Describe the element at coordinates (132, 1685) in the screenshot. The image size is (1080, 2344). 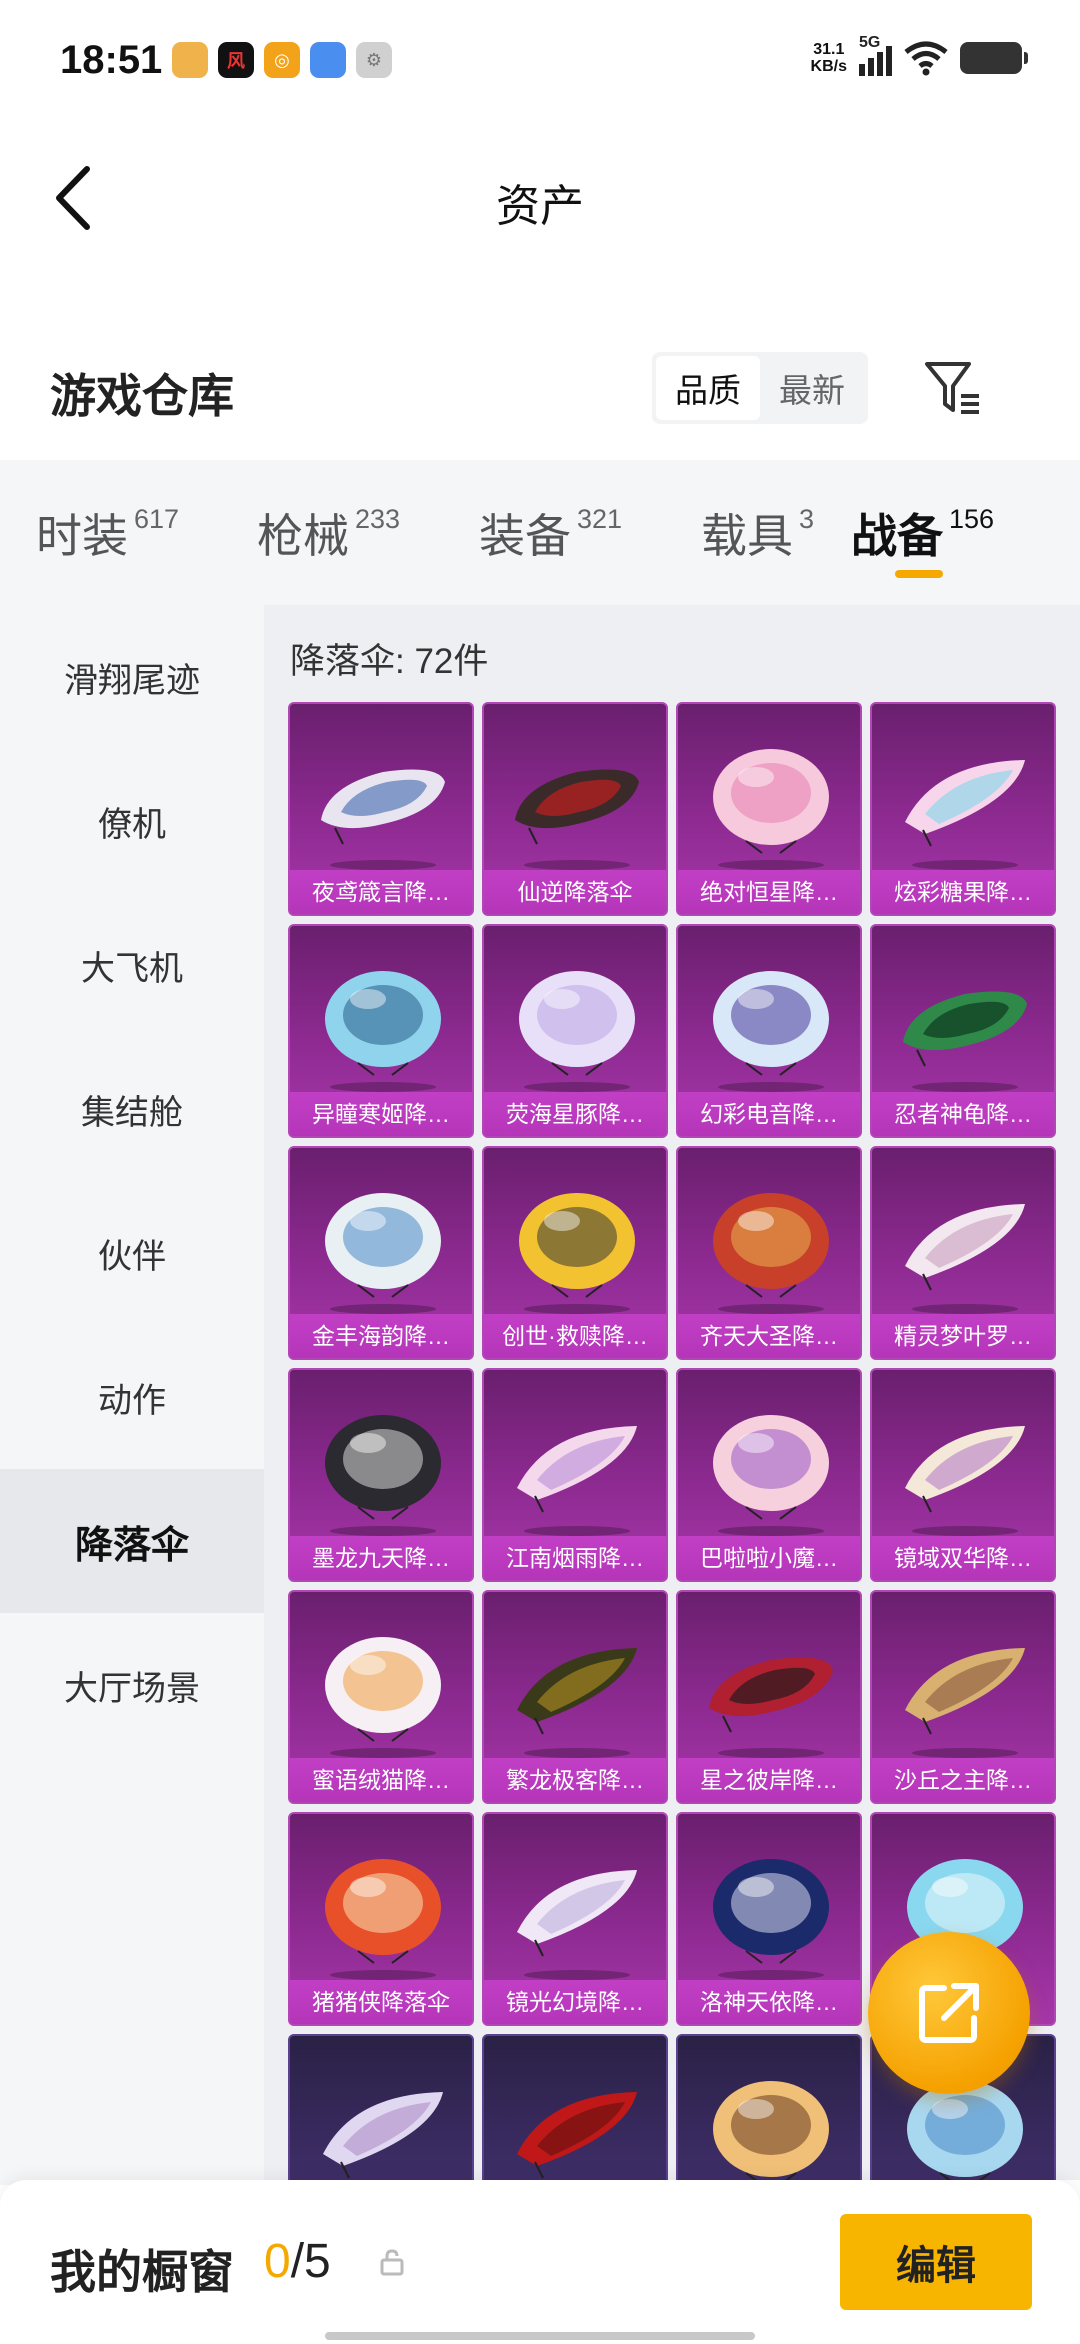
I see `sidebar-item-lobby-scene: 大厅场景` at that location.